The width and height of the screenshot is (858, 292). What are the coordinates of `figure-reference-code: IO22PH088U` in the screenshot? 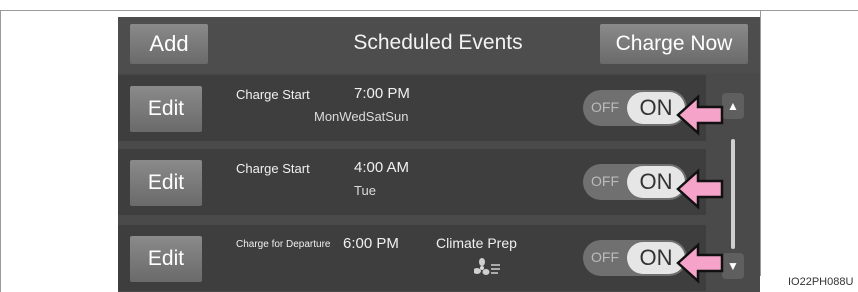 It's located at (821, 282).